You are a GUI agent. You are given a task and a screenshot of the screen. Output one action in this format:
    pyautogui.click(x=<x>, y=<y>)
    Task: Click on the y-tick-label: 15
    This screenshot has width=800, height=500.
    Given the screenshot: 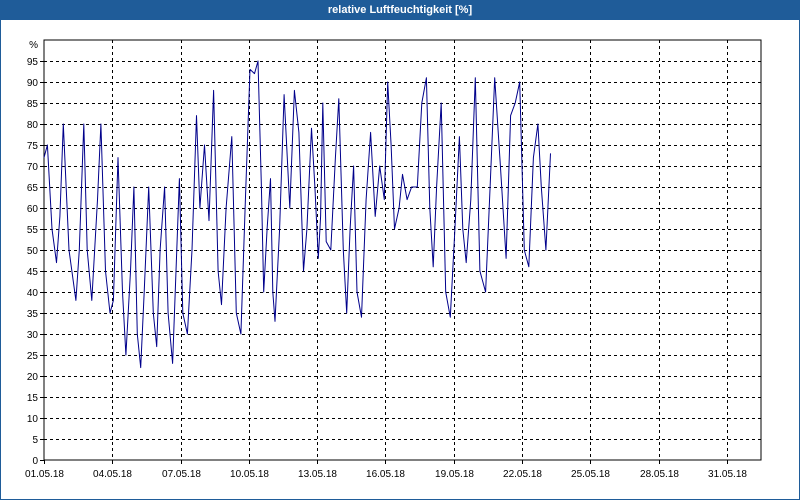 What is the action you would take?
    pyautogui.click(x=33, y=398)
    